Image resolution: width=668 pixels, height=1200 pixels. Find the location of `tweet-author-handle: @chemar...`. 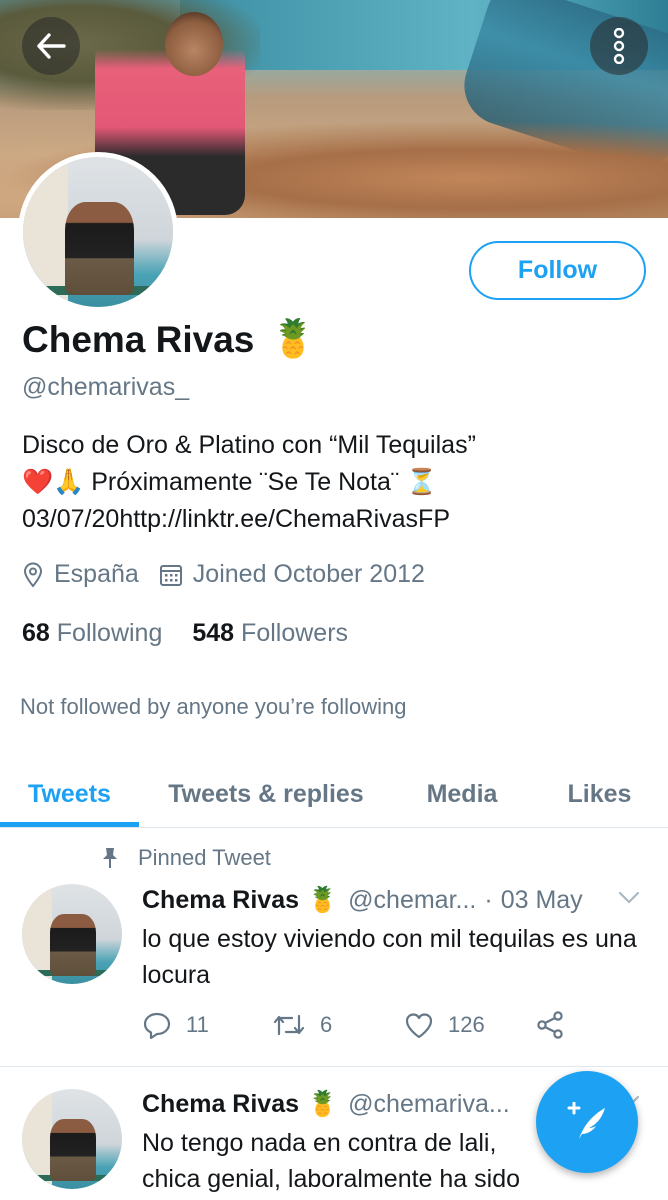

tweet-author-handle: @chemar... is located at coordinates (412, 900).